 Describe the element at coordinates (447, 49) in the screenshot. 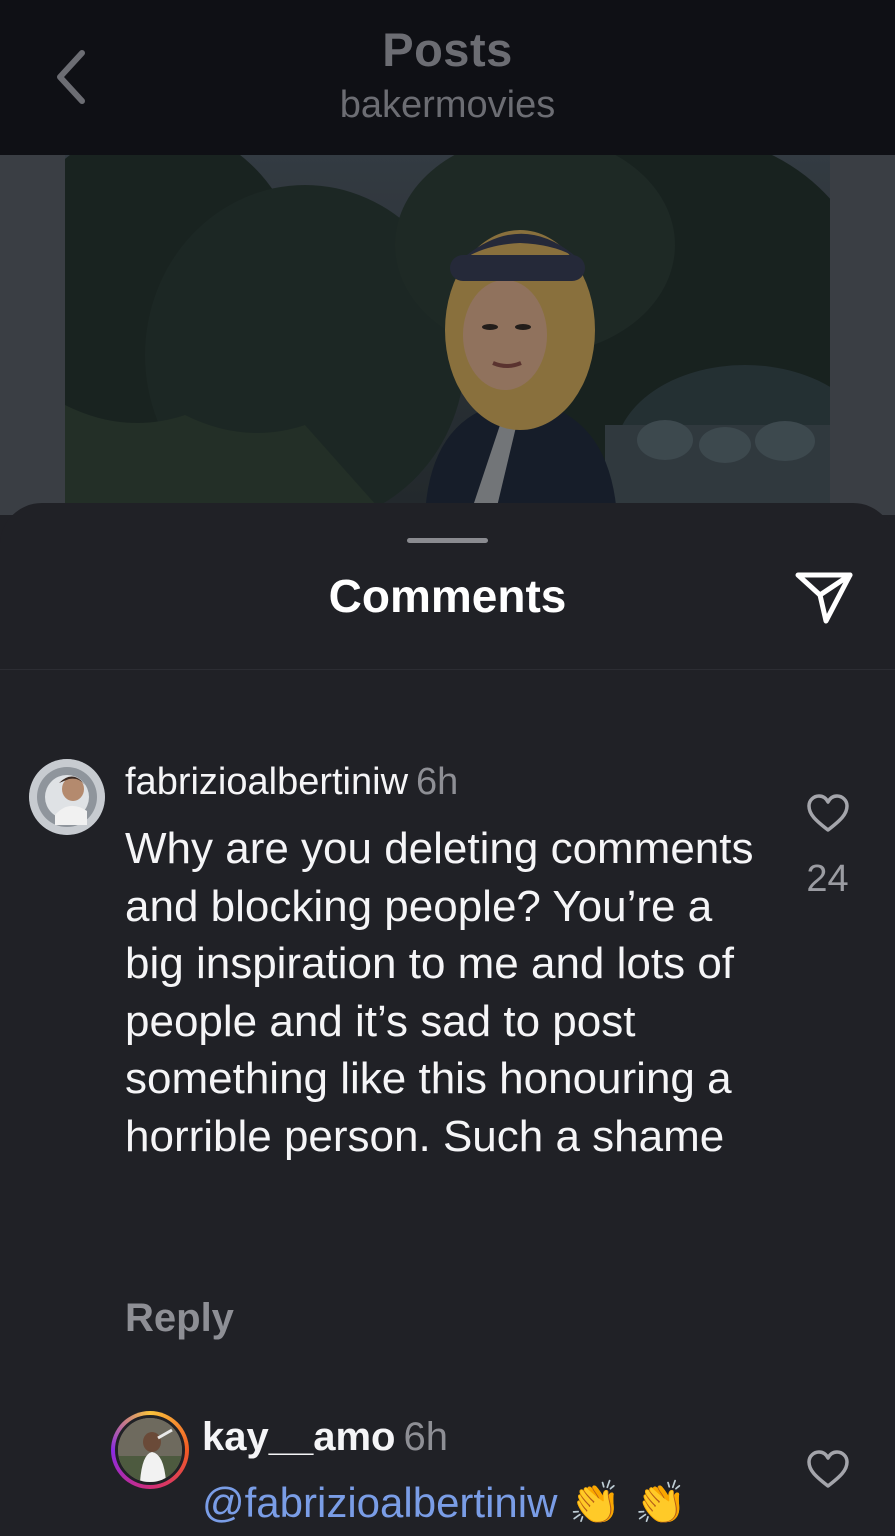

I see `page-title: Posts` at that location.